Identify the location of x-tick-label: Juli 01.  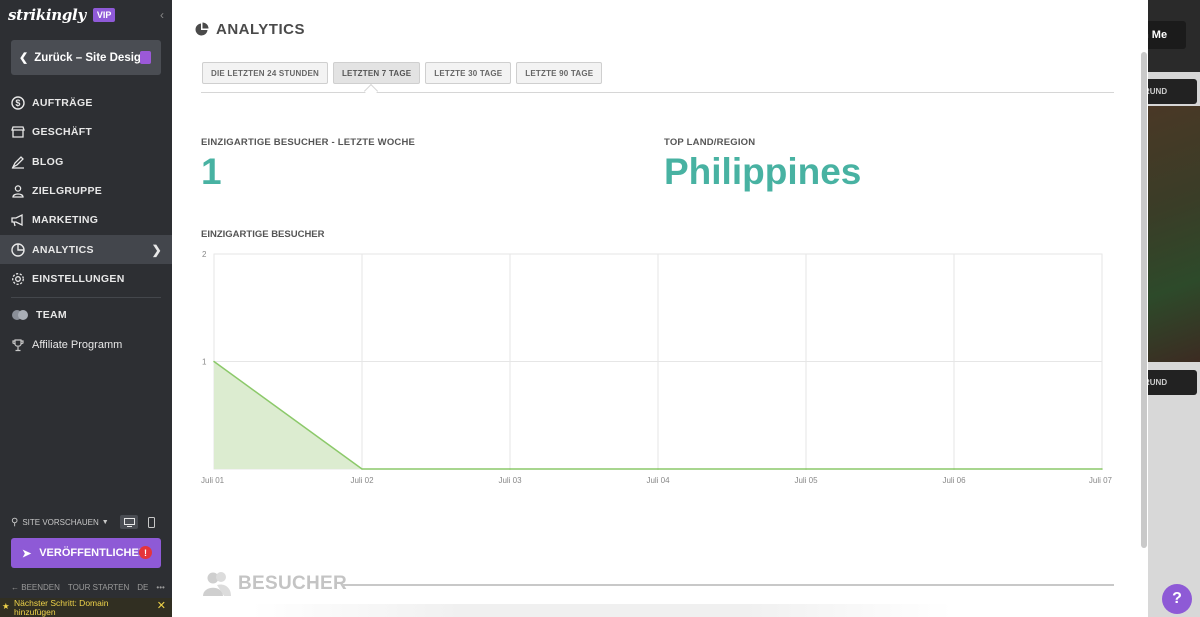
(213, 480).